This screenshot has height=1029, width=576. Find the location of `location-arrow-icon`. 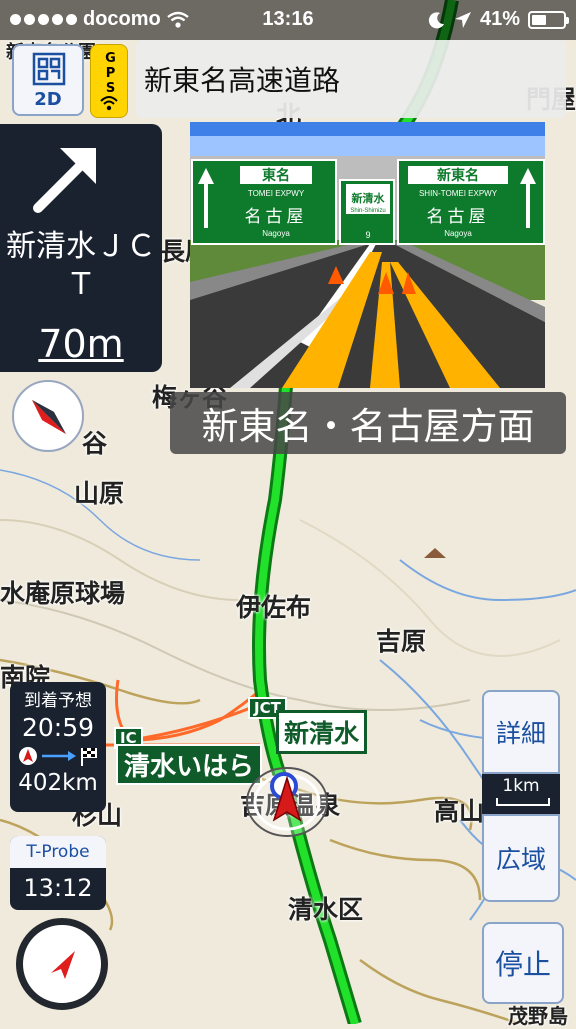

location-arrow-icon is located at coordinates (462, 19).